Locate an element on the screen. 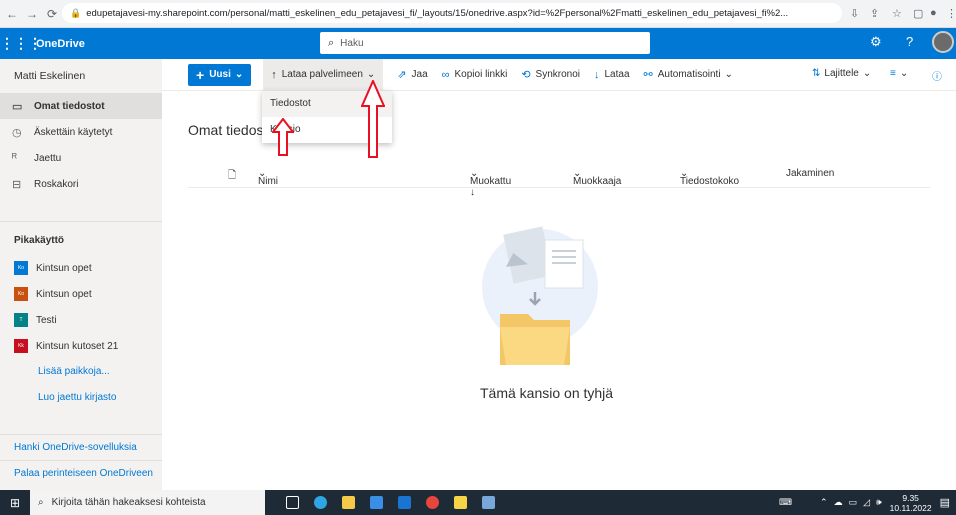  library-item: T Testi is located at coordinates (81, 320).